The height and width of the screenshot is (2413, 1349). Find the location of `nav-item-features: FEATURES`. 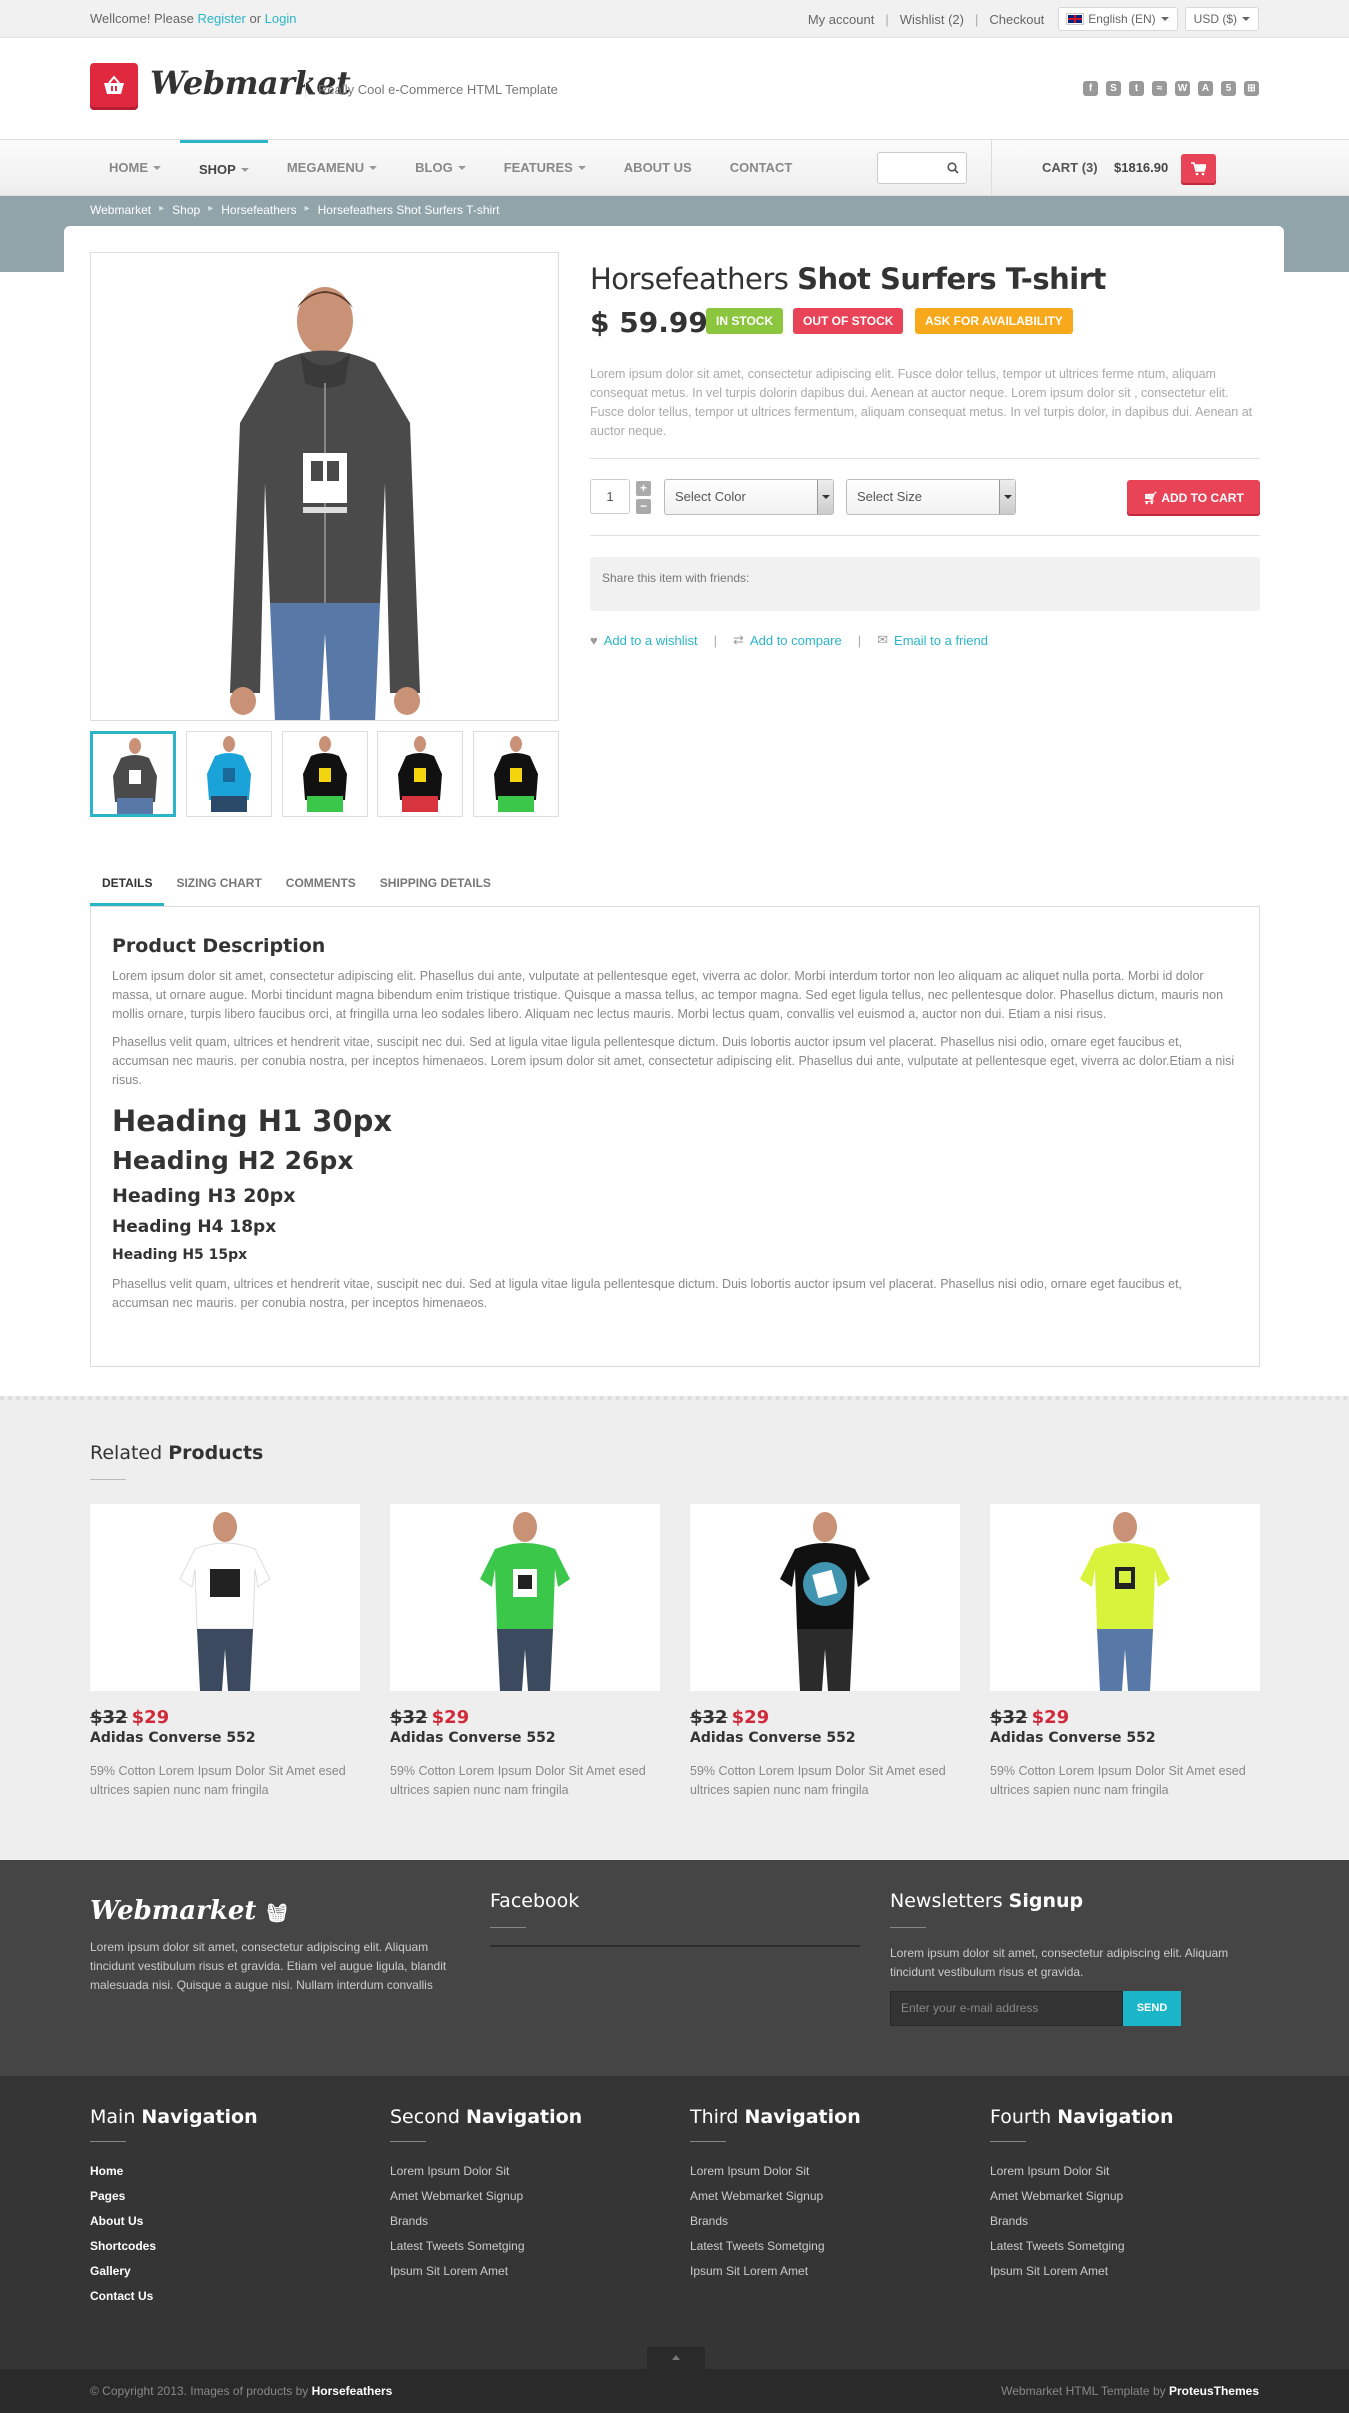

nav-item-features: FEATURES is located at coordinates (545, 168).